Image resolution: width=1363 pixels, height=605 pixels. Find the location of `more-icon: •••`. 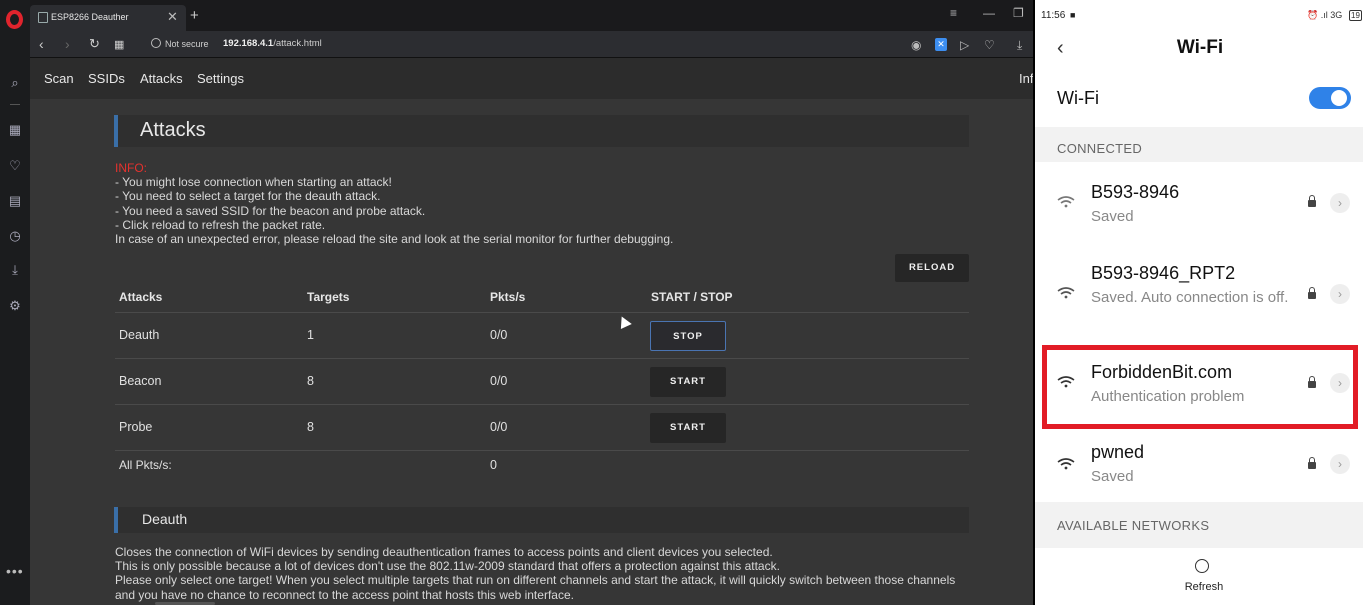

more-icon: ••• is located at coordinates (15, 571).